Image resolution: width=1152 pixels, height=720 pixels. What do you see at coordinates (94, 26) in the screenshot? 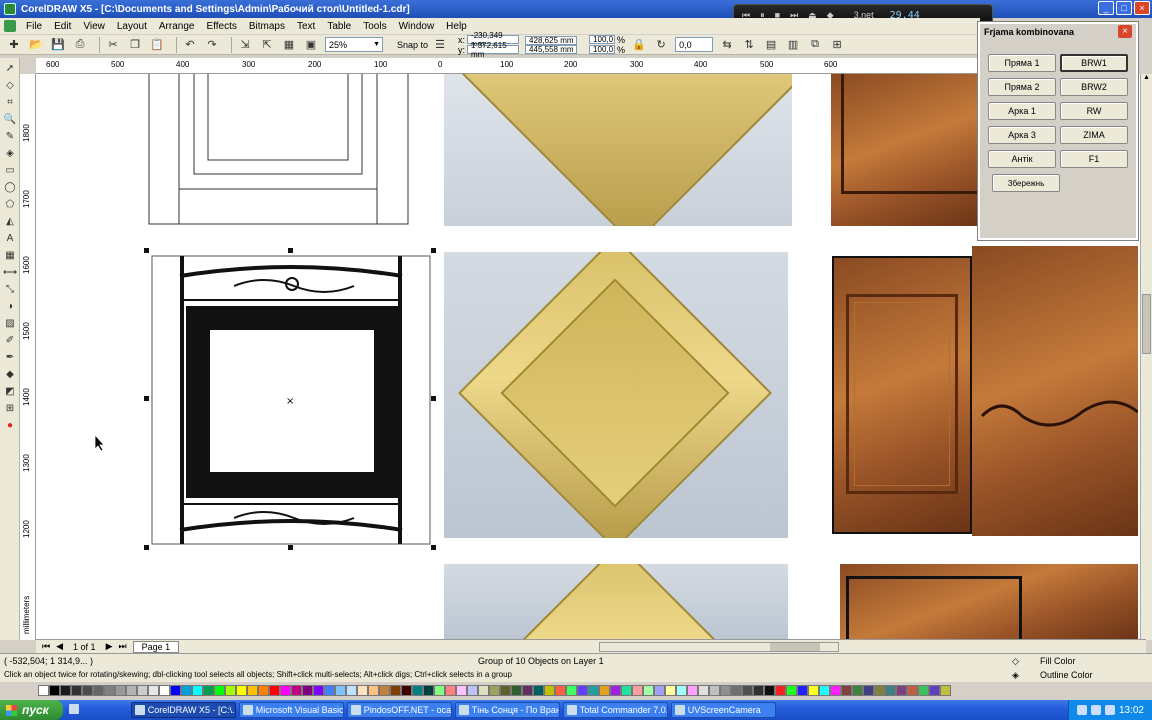
I see `menu-view: View` at bounding box center [94, 26].